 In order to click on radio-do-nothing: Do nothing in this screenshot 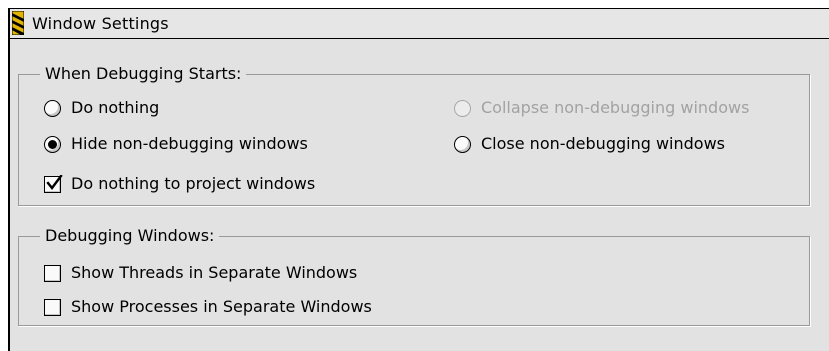, I will do `click(101, 108)`.